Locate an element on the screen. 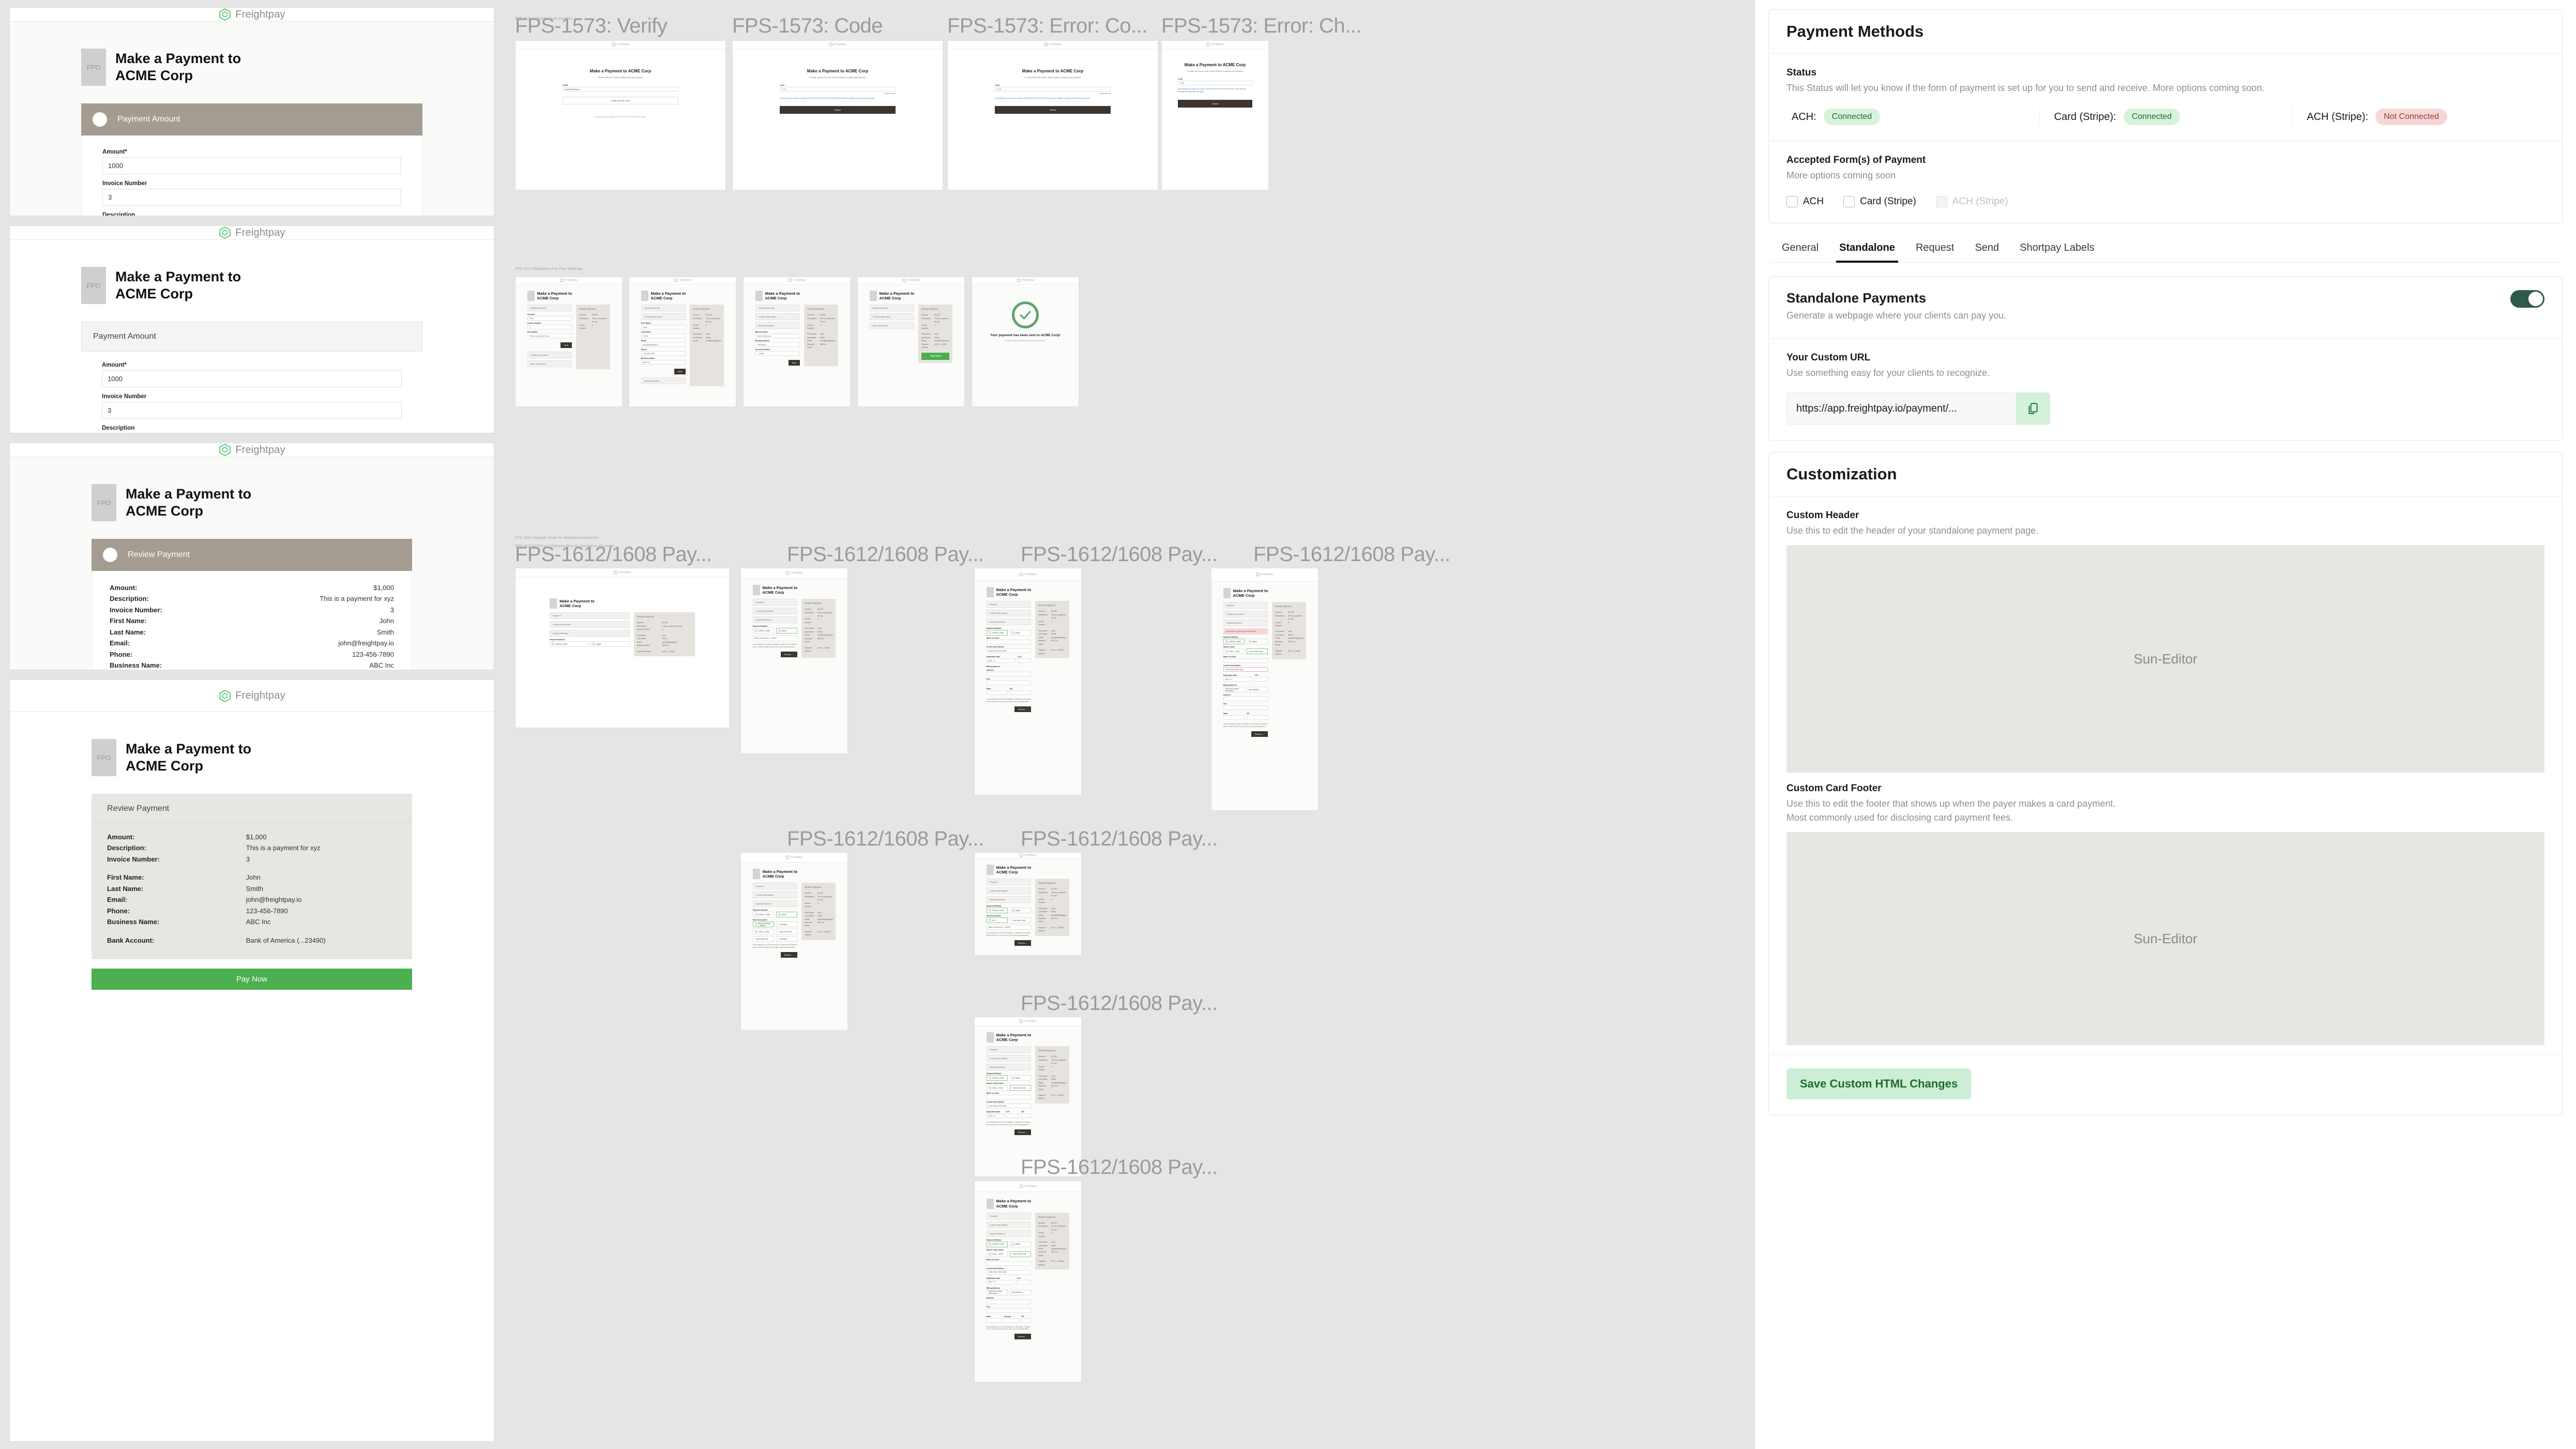 The width and height of the screenshot is (2576, 1449). cvv-input is located at coordinates (1261, 680).